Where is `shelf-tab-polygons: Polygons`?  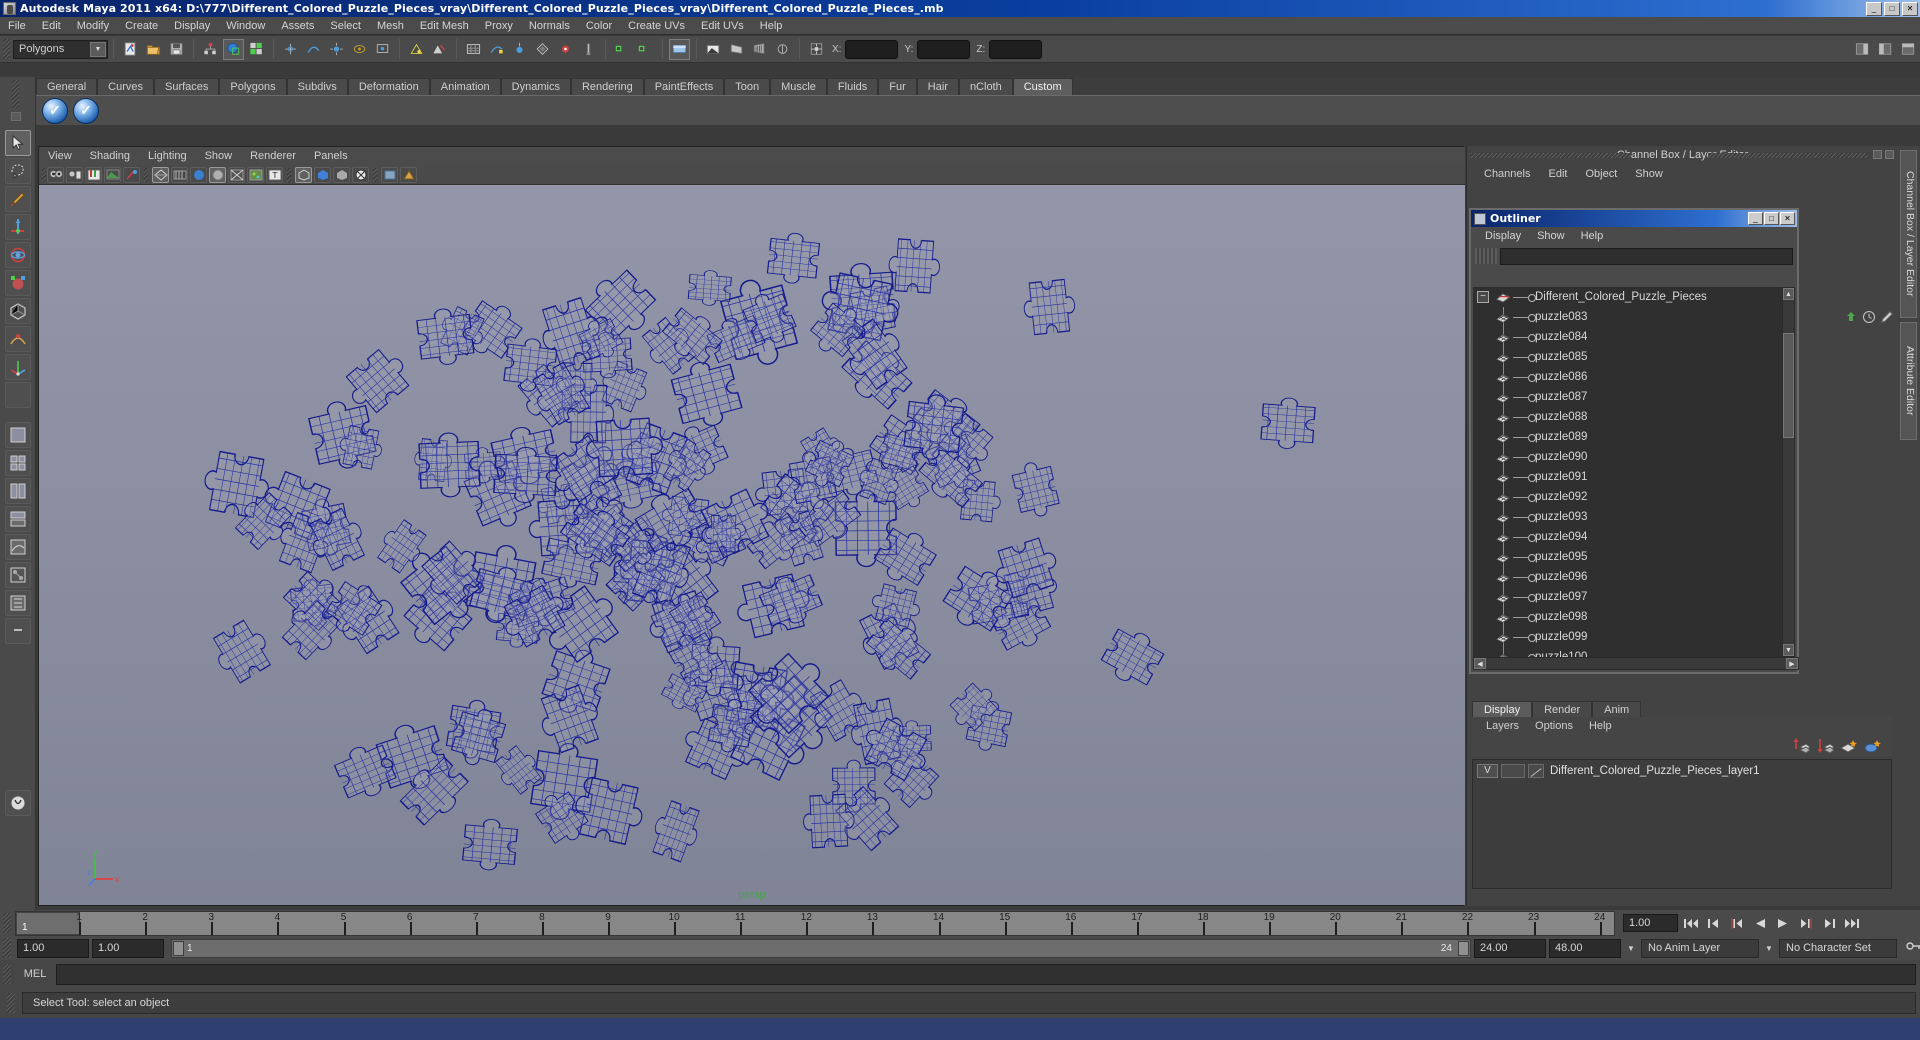
shelf-tab-polygons: Polygons is located at coordinates (253, 86).